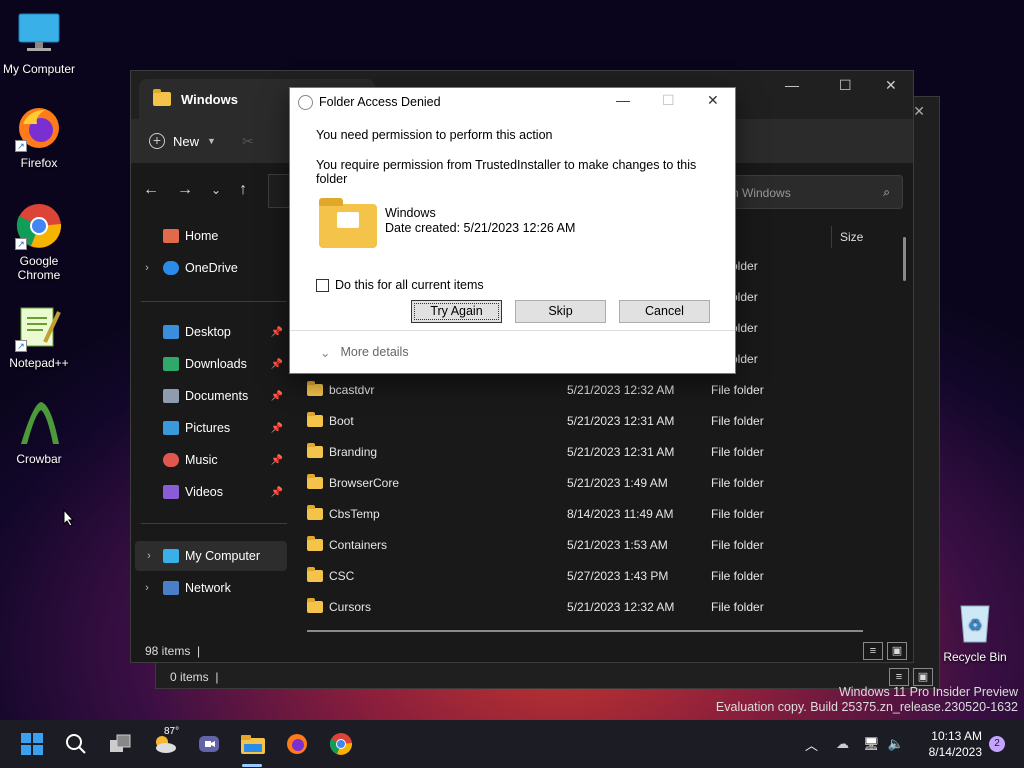 The image size is (1024, 768). What do you see at coordinates (847, 237) in the screenshot?
I see `column-header-size: Size` at bounding box center [847, 237].